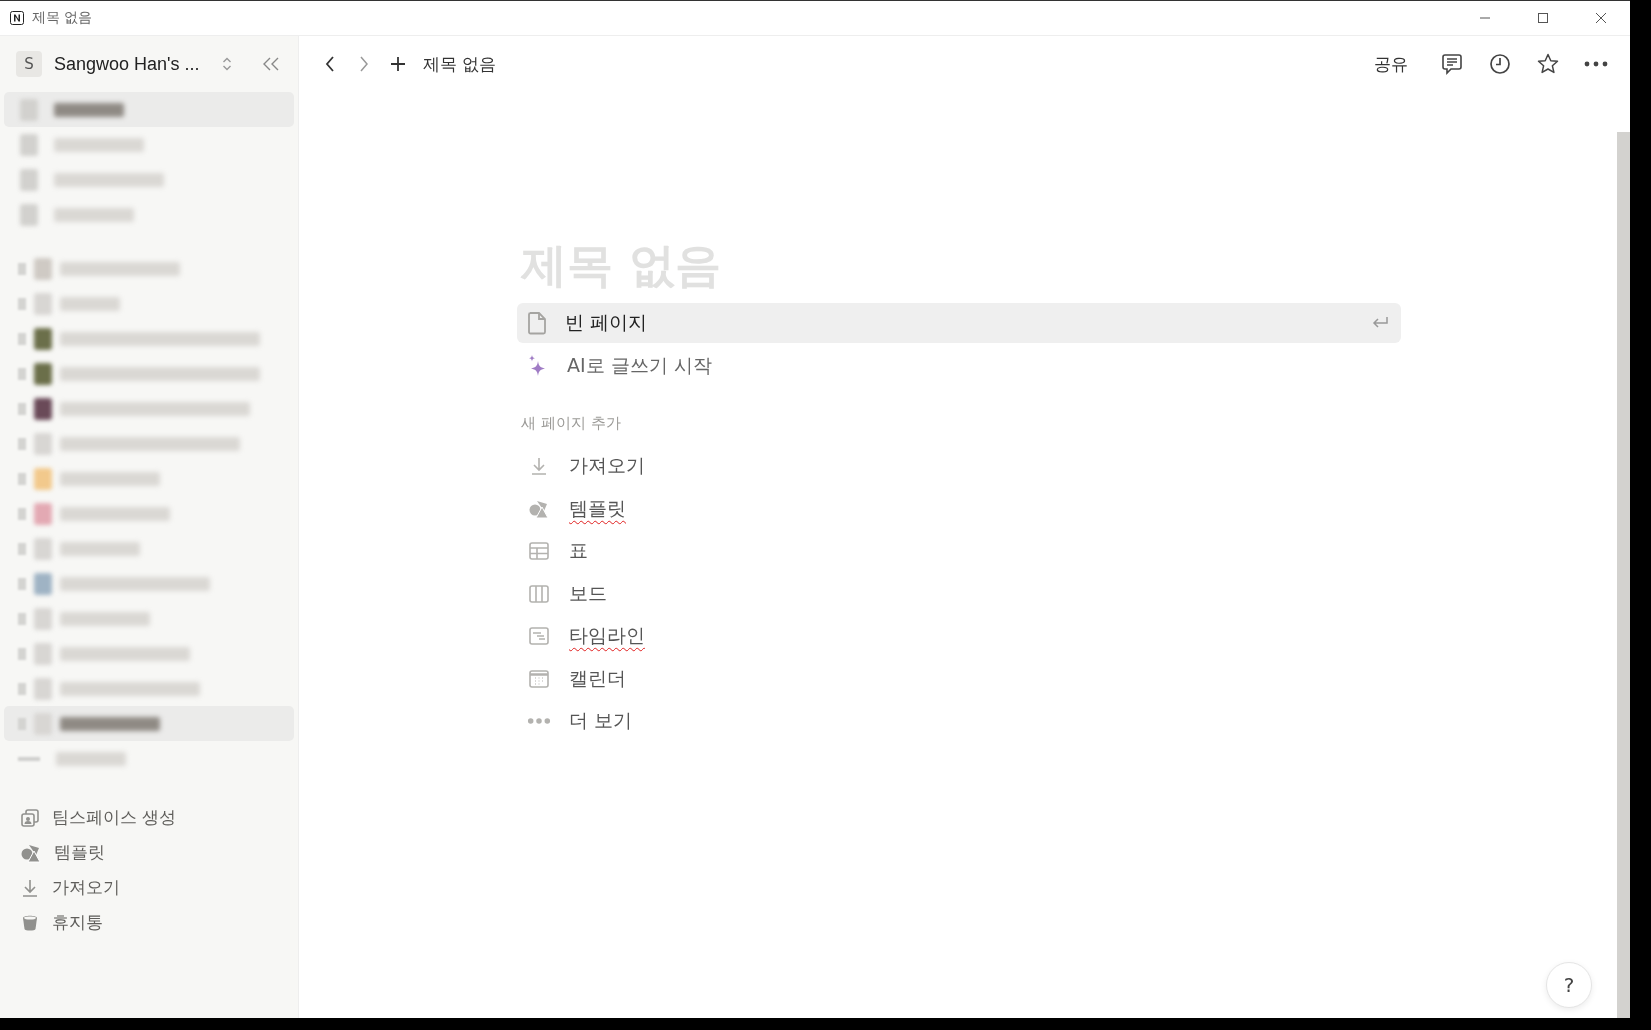 This screenshot has height=1030, width=1651. I want to click on chevron-up-down-icon, so click(226, 64).